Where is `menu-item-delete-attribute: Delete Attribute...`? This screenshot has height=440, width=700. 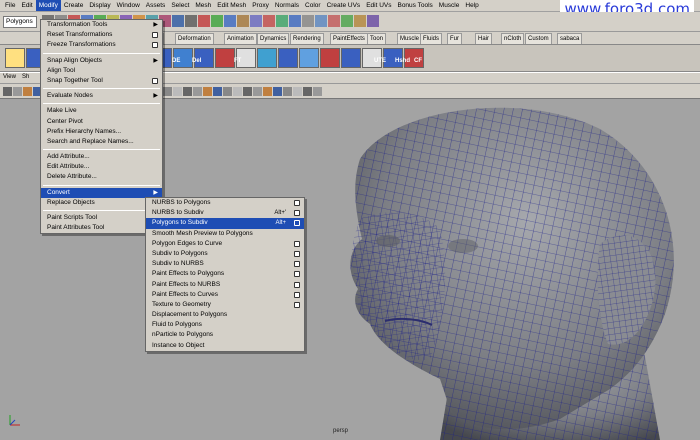 menu-item-delete-attribute: Delete Attribute... is located at coordinates (101, 177).